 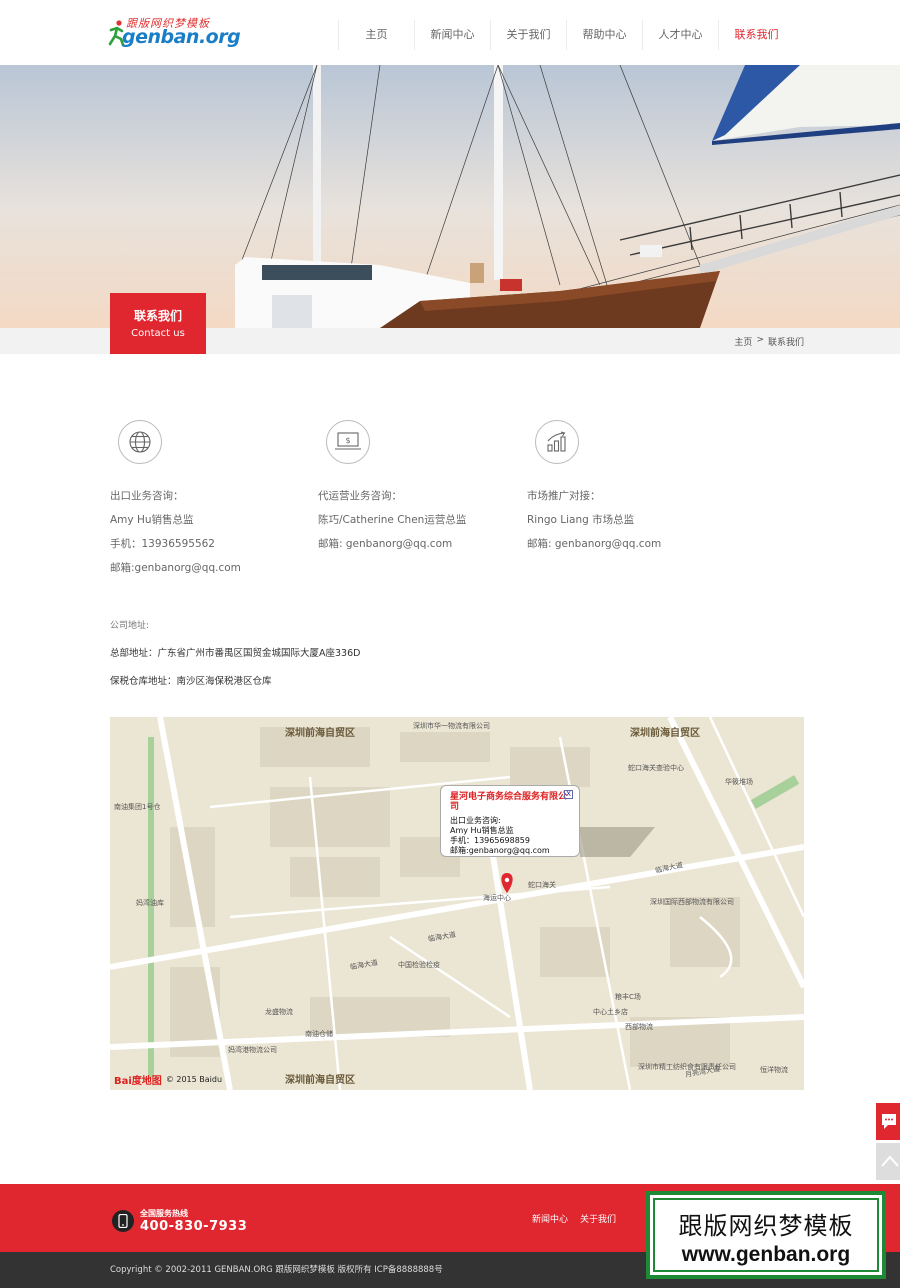 What do you see at coordinates (376, 35) in the screenshot?
I see `nav-home: 主页` at bounding box center [376, 35].